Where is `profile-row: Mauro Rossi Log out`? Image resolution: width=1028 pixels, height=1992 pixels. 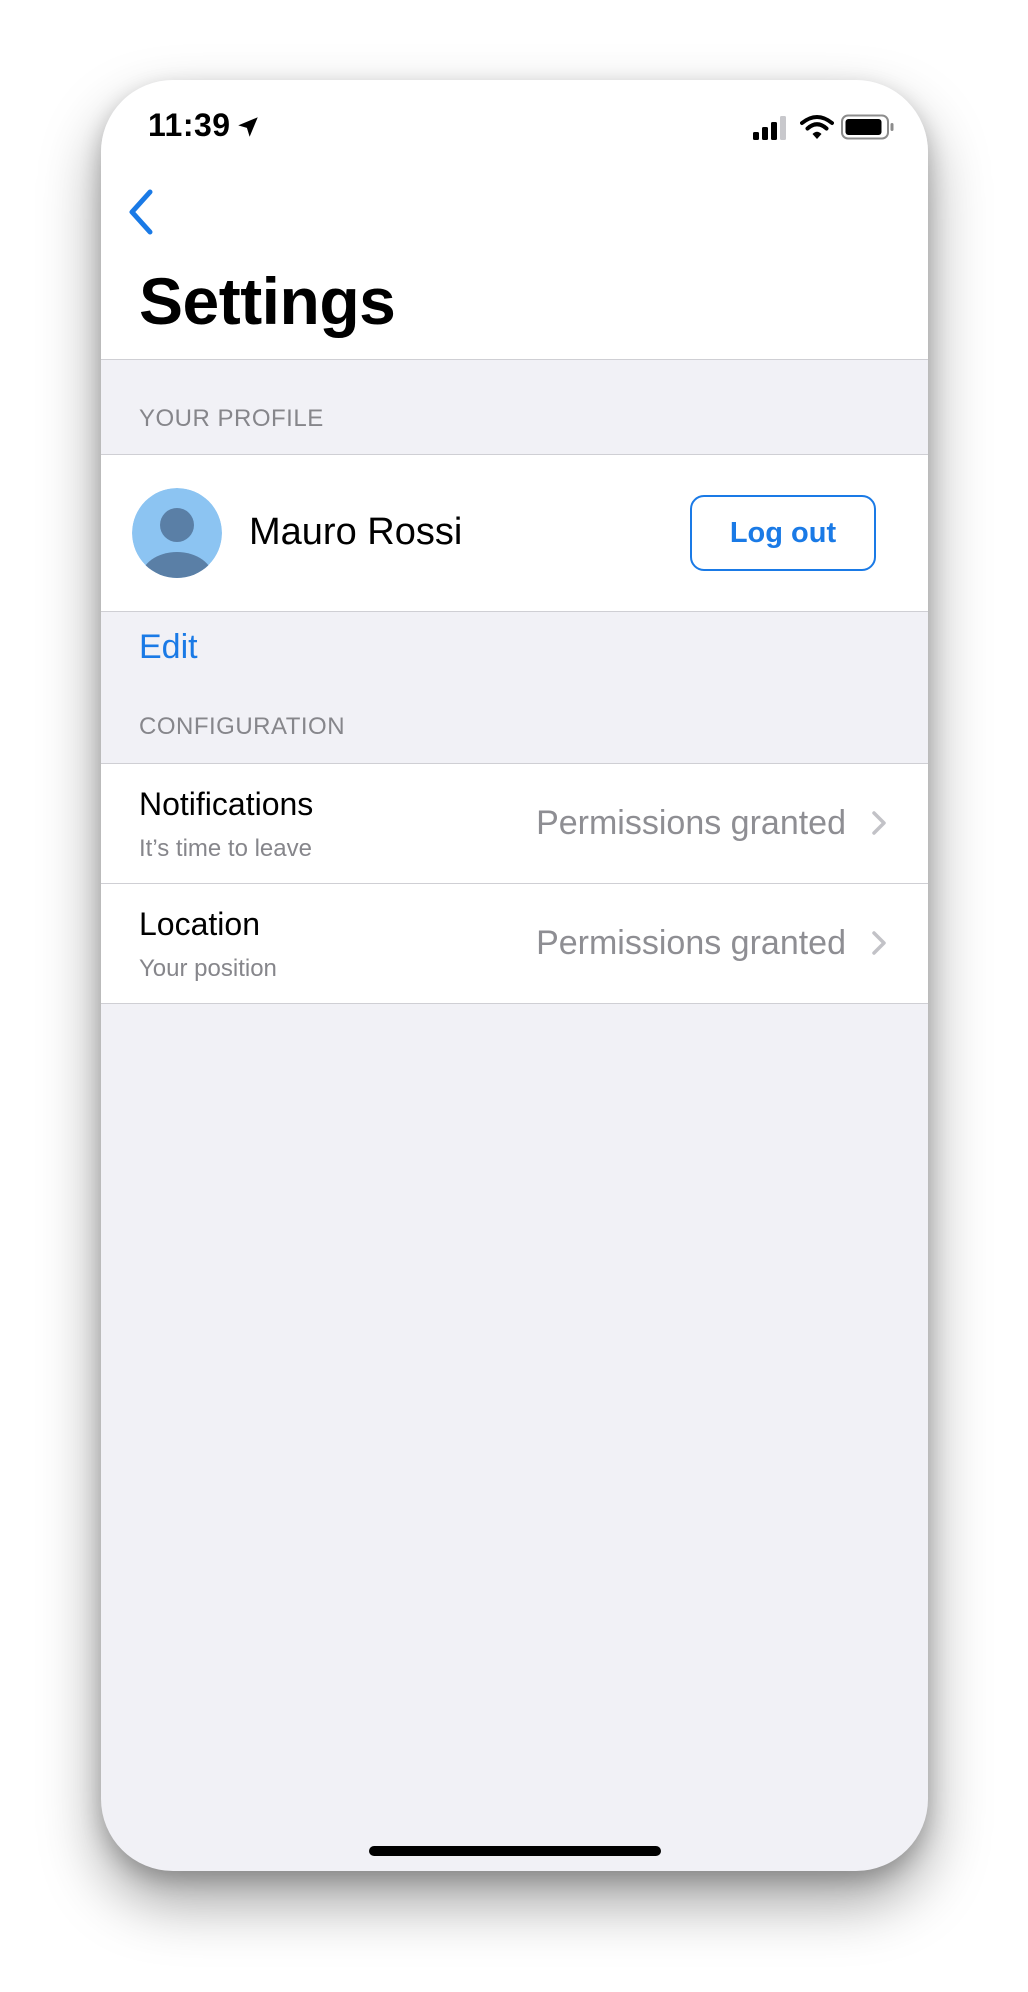 profile-row: Mauro Rossi Log out is located at coordinates (514, 533).